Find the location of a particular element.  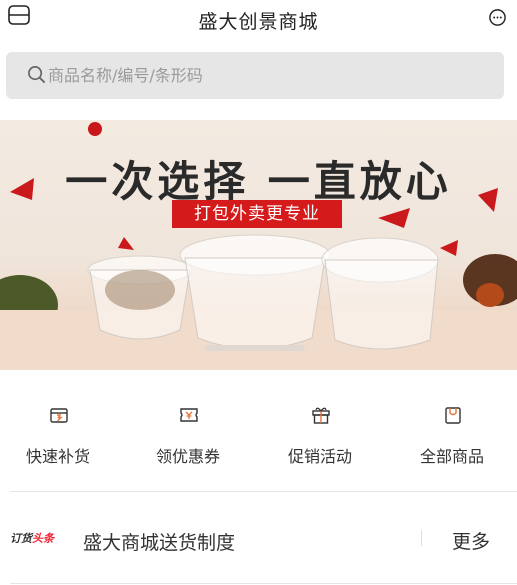

category-label: 全部商品 is located at coordinates (451, 456).